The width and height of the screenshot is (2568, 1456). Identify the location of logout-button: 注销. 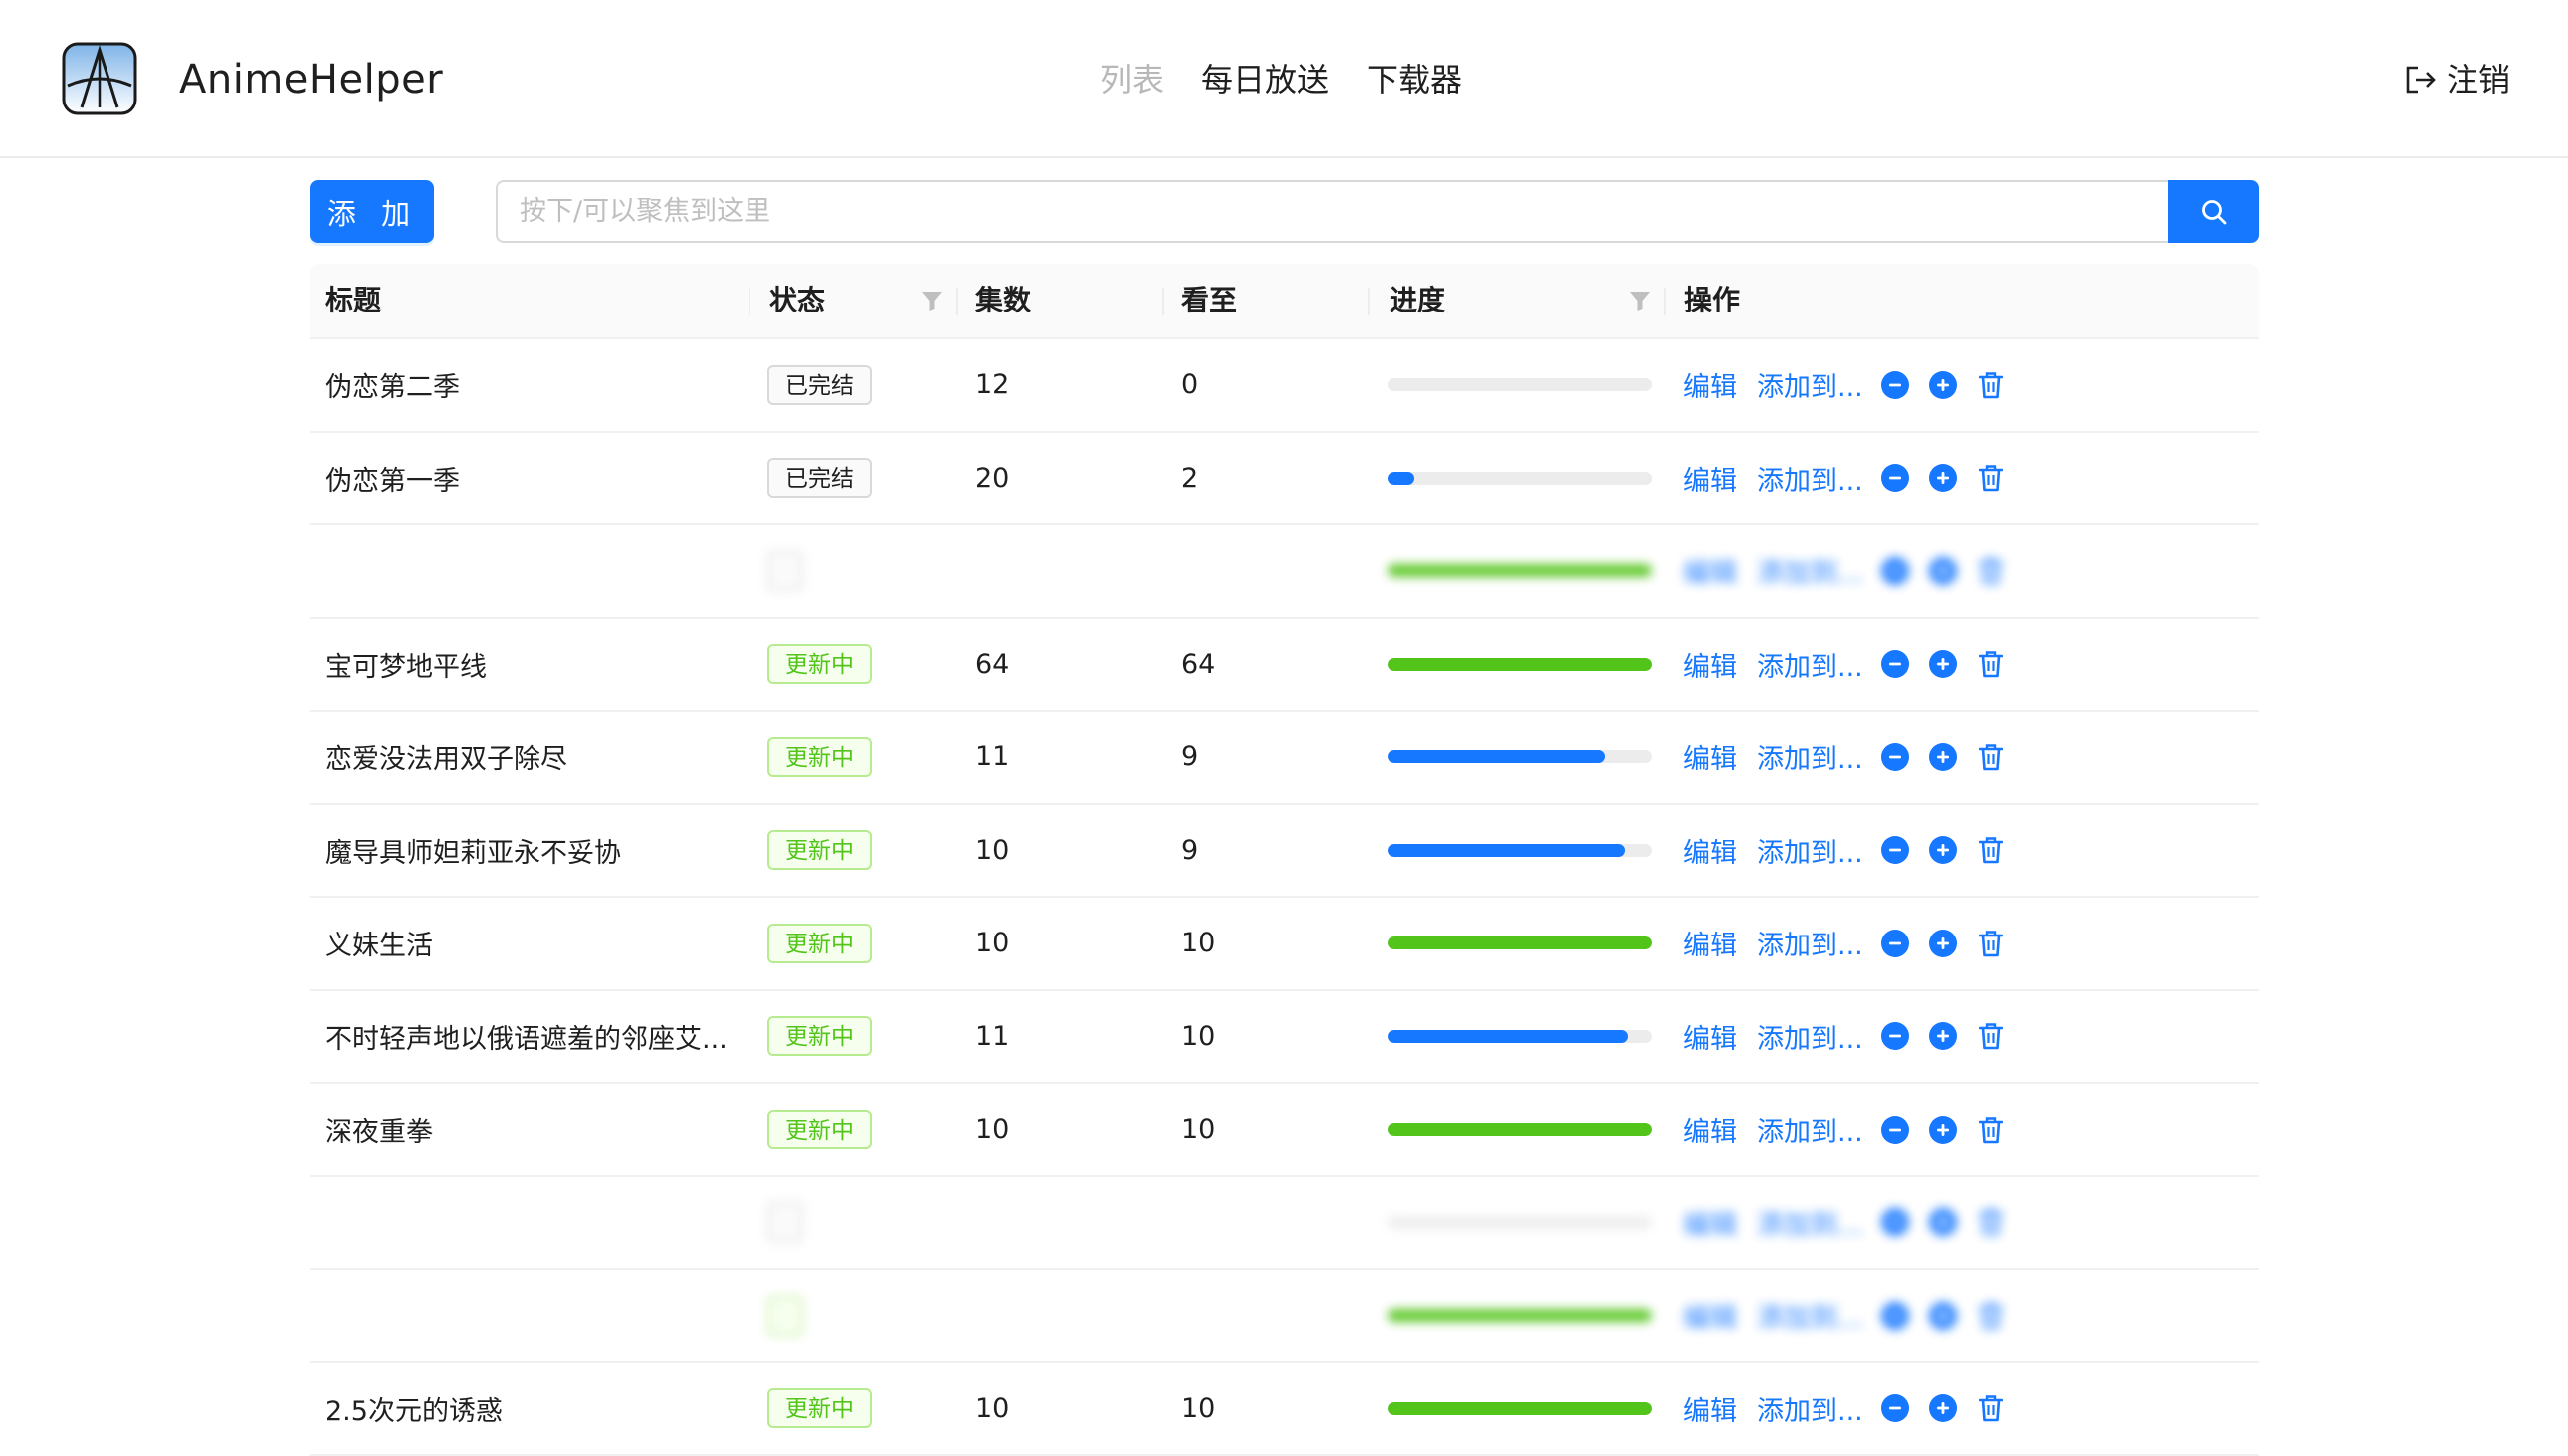
(2457, 79).